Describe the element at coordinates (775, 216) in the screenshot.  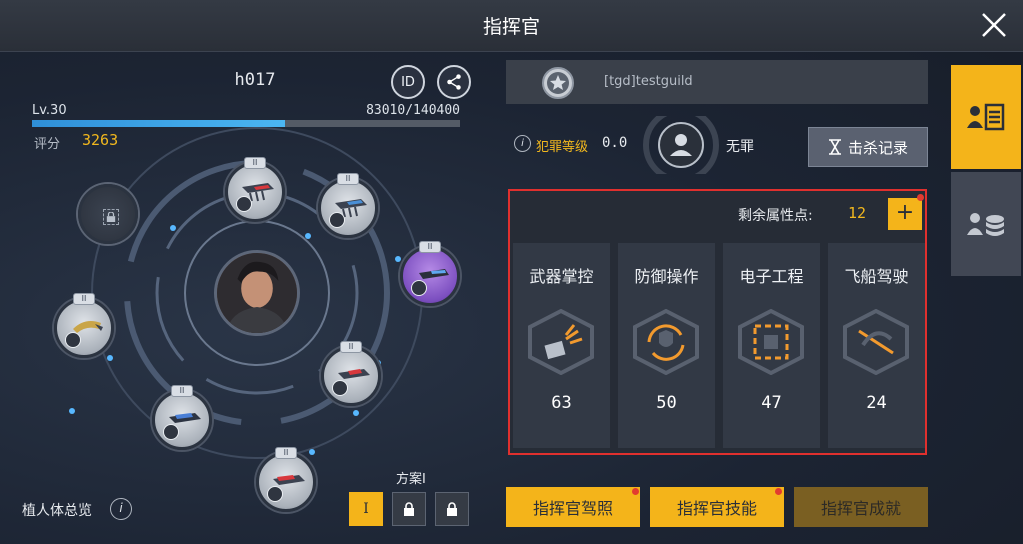
I see `remaining-points-label: 剩余属性点:` at that location.